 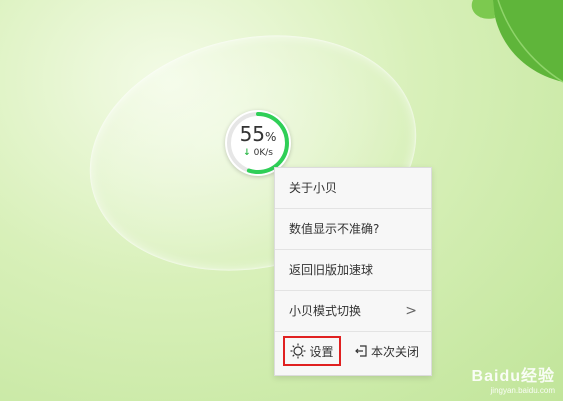 I want to click on close-once-button: 本次关闭, so click(x=387, y=351).